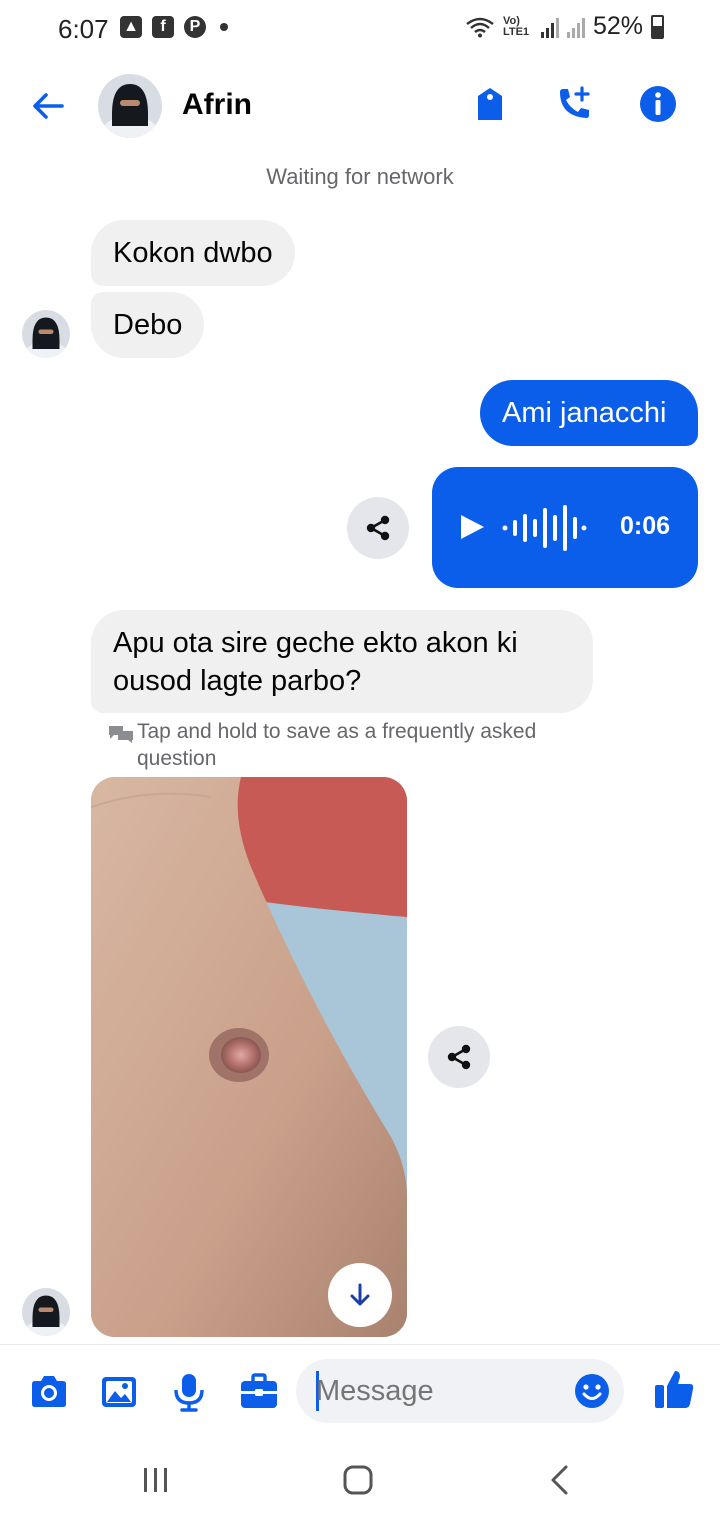  I want to click on system-navigation-bar, so click(360, 1478).